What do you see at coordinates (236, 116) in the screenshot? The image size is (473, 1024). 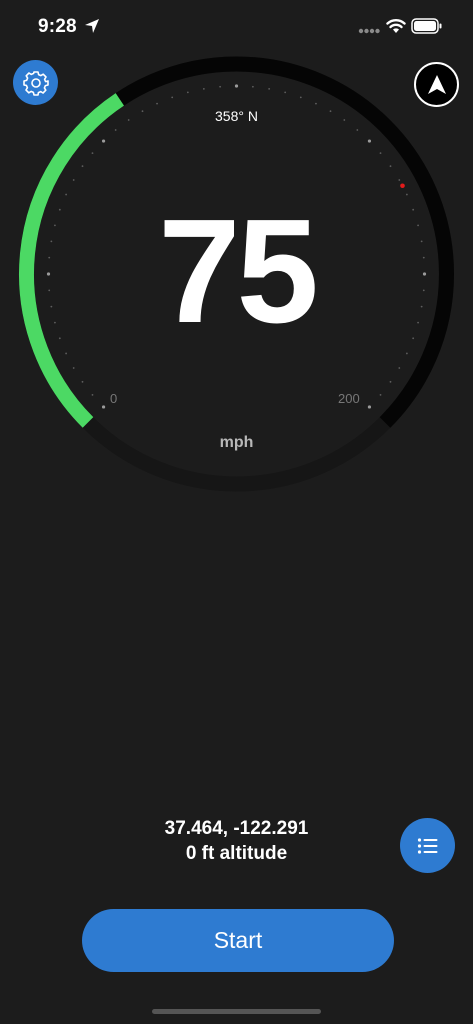 I see `heading-readout: 358° N` at bounding box center [236, 116].